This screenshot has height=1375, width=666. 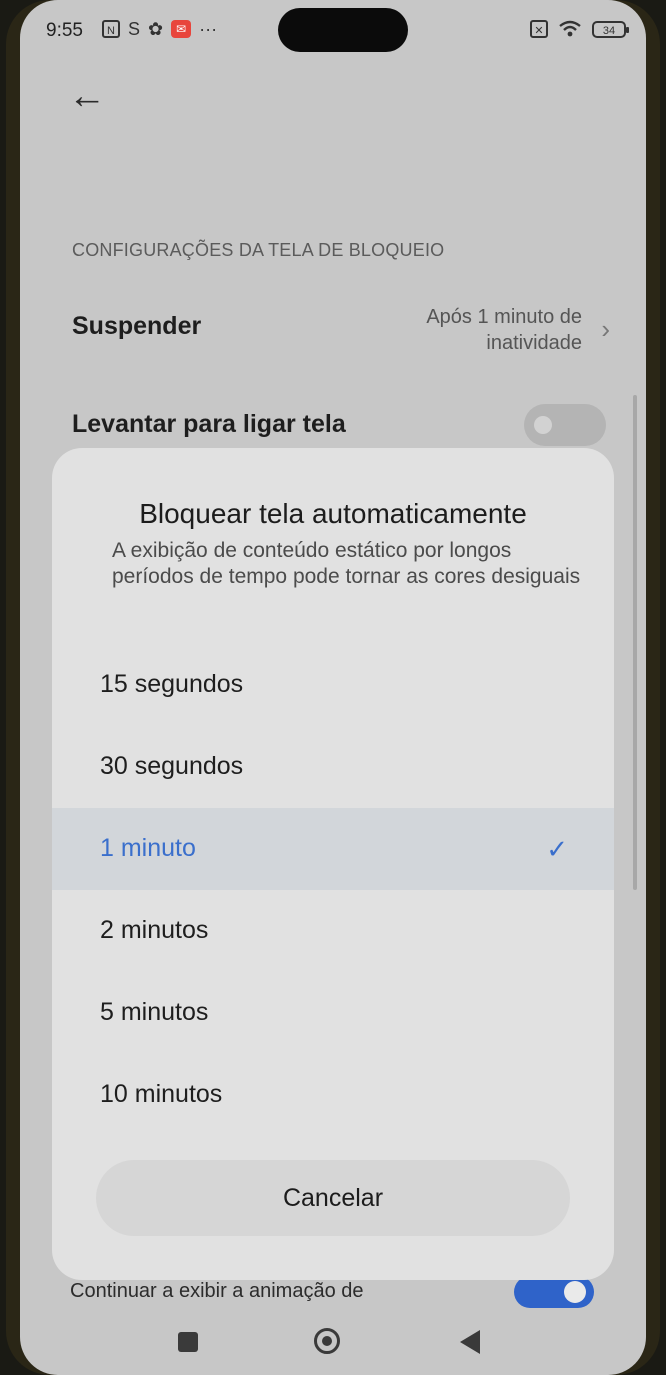 I want to click on raise-to-wake-label: Levantar para ligar tela, so click(x=209, y=424).